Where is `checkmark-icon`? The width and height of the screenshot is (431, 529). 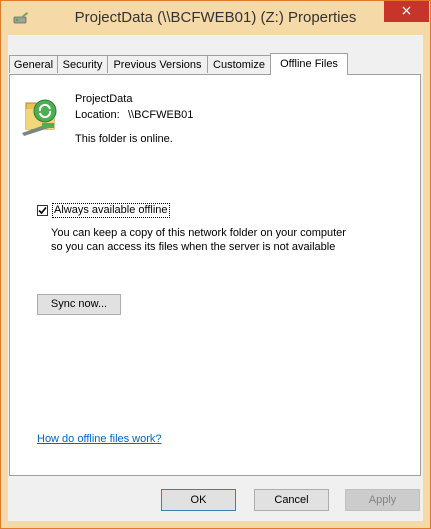 checkmark-icon is located at coordinates (42, 210).